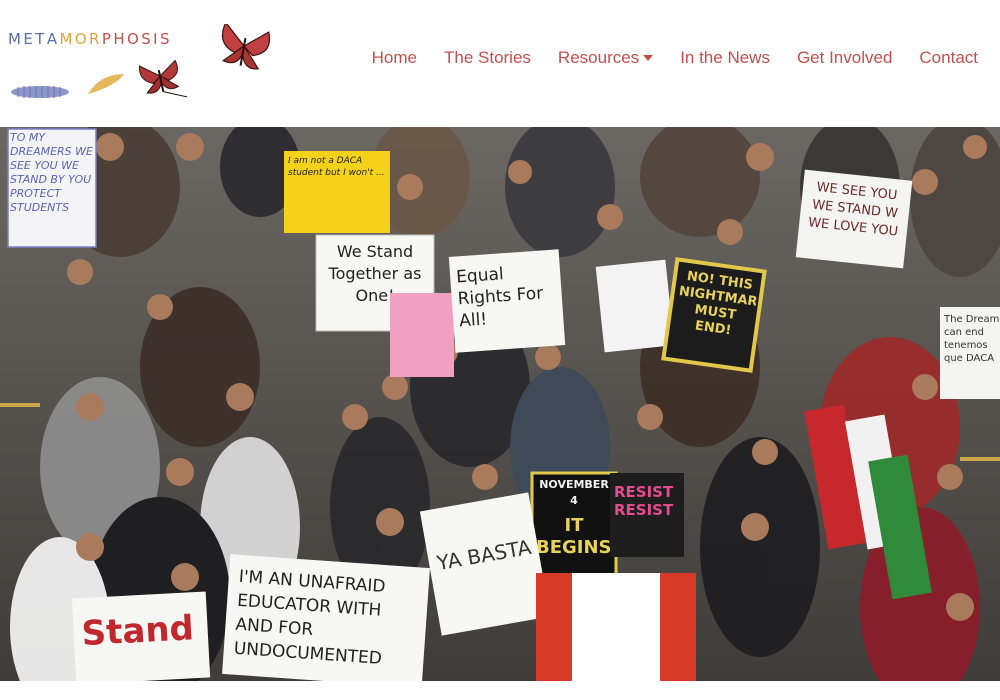  Describe the element at coordinates (137, 631) in the screenshot. I see `sign-text: Stand` at that location.